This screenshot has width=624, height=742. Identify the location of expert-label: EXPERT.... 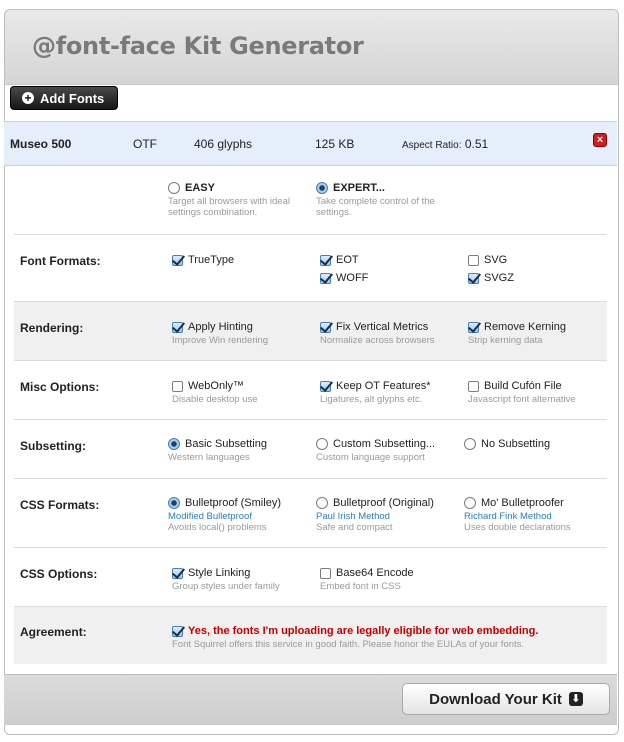
(359, 188).